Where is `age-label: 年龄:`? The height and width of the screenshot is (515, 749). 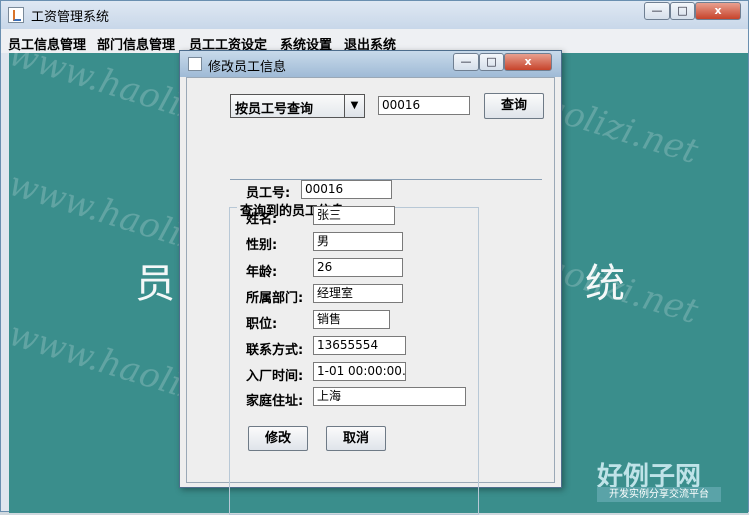
age-label: 年龄: is located at coordinates (262, 272).